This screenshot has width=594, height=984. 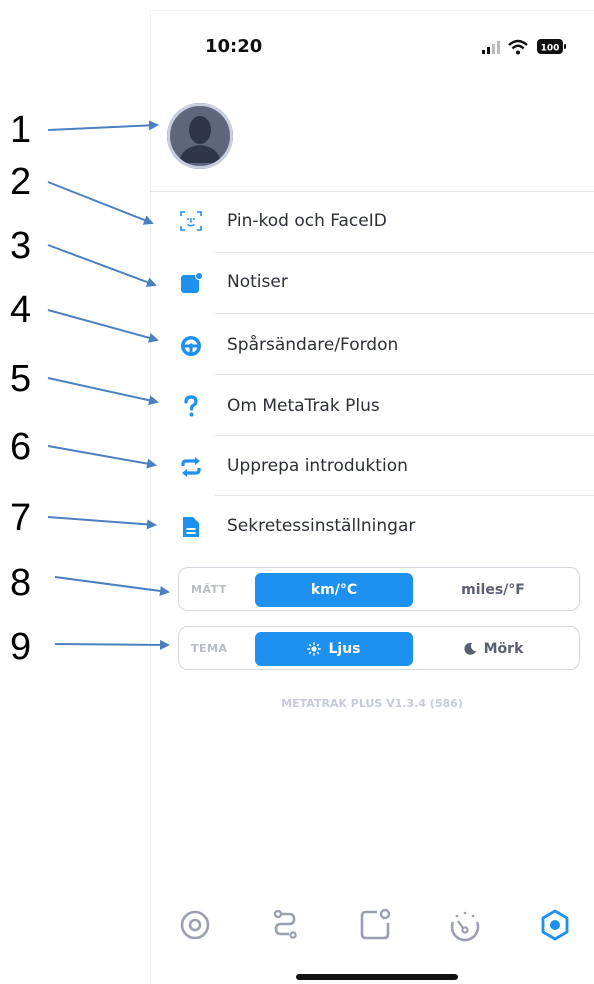 What do you see at coordinates (375, 925) in the screenshot?
I see `notification-square-icon` at bounding box center [375, 925].